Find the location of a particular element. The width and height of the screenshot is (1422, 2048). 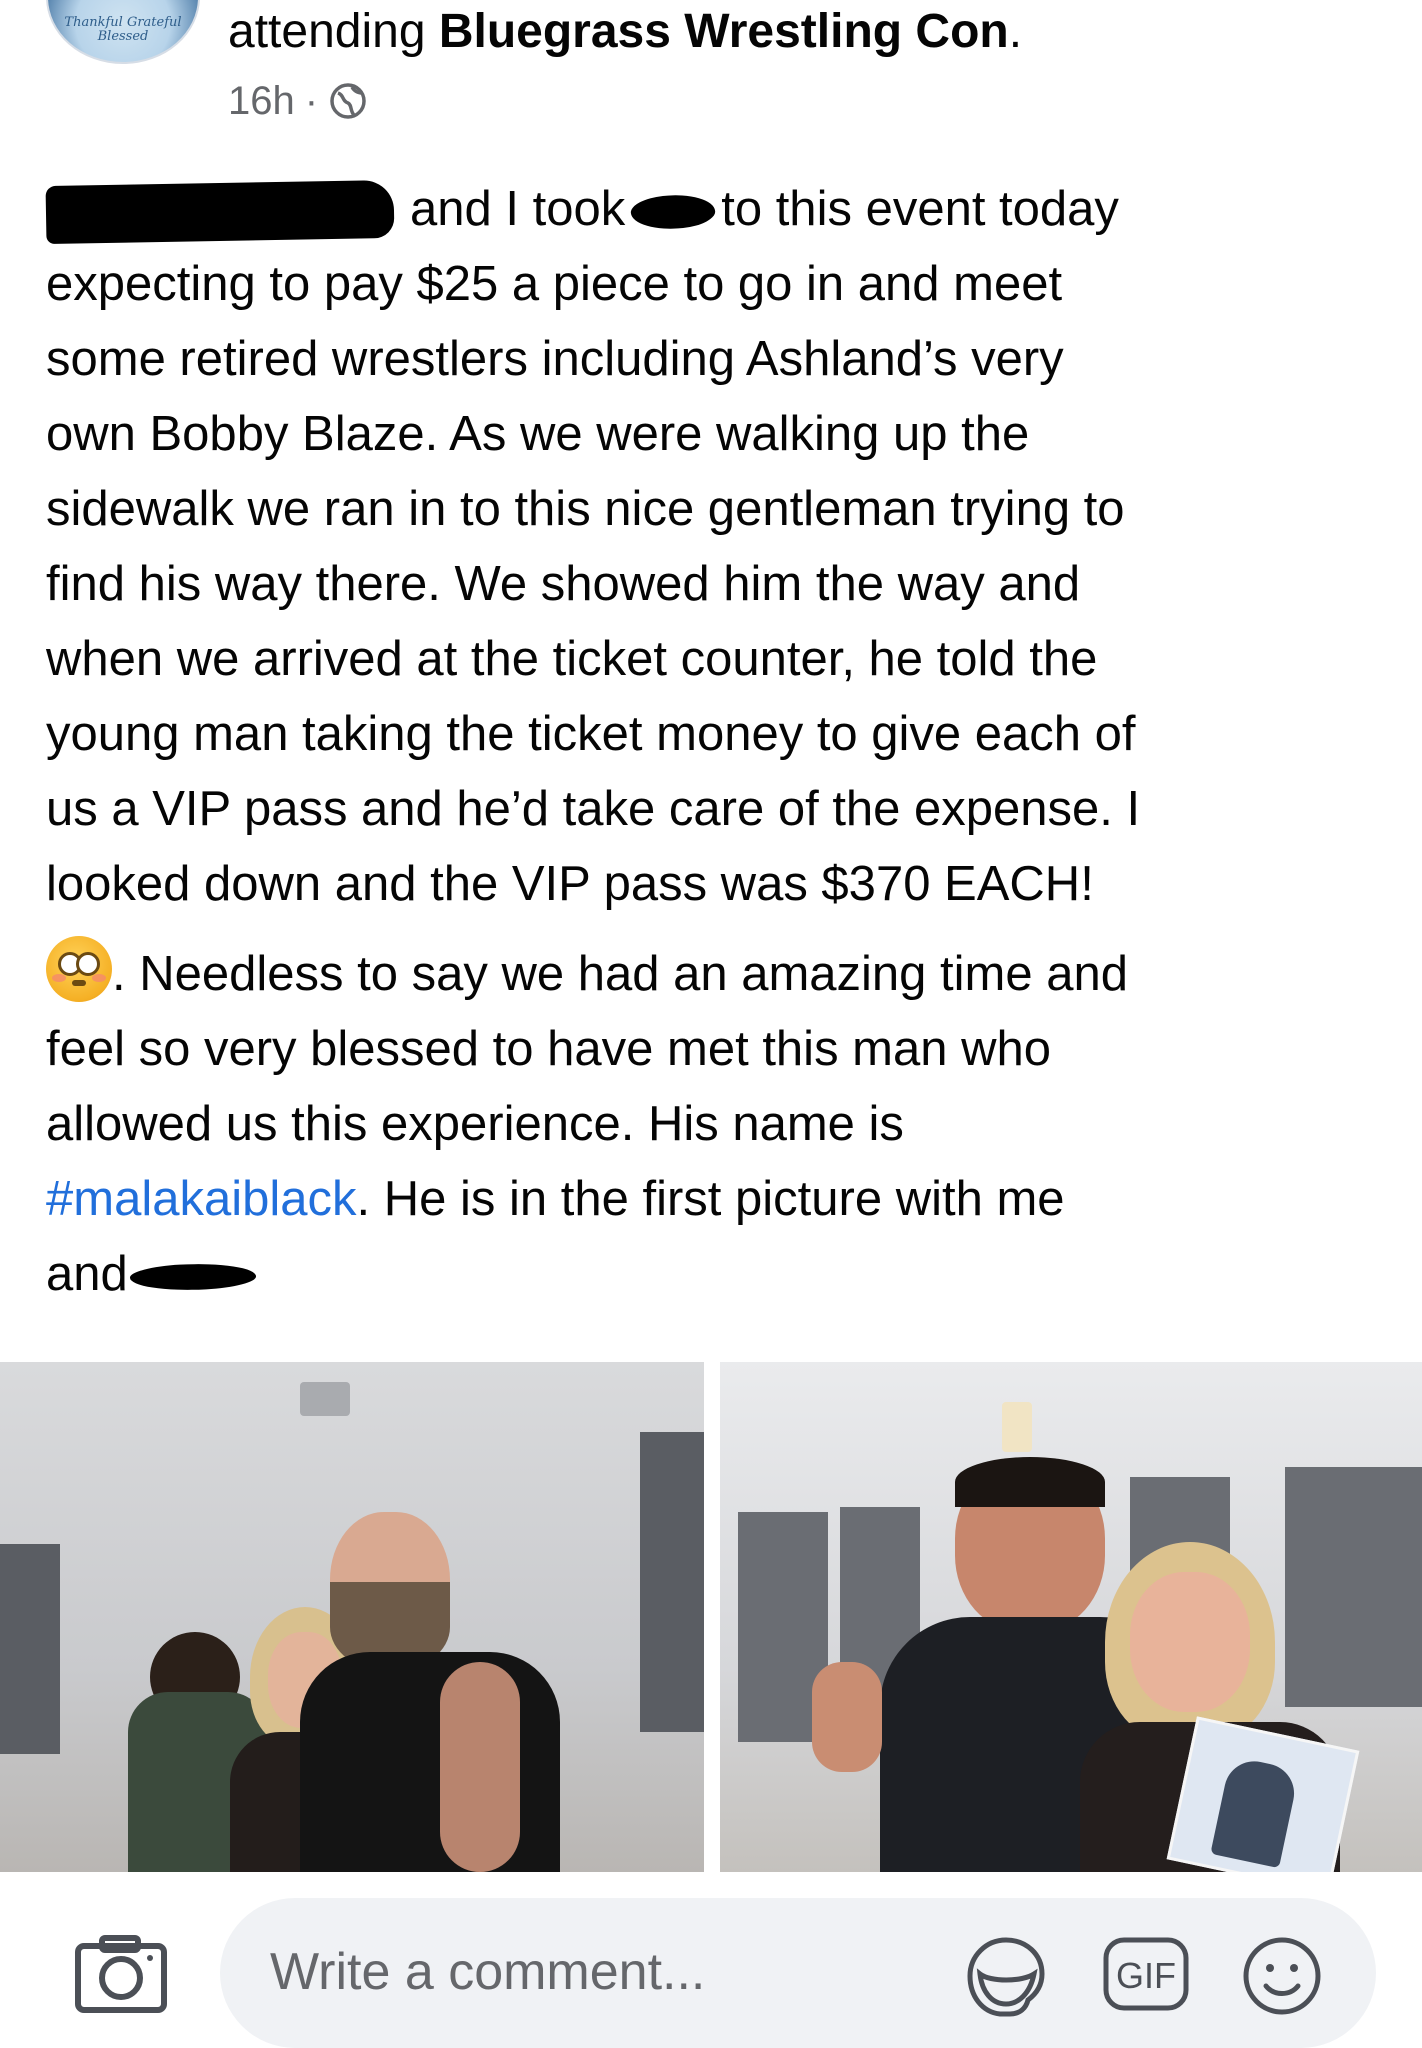

avatar-text: Thankful Grateful Blessed is located at coordinates (123, 29).